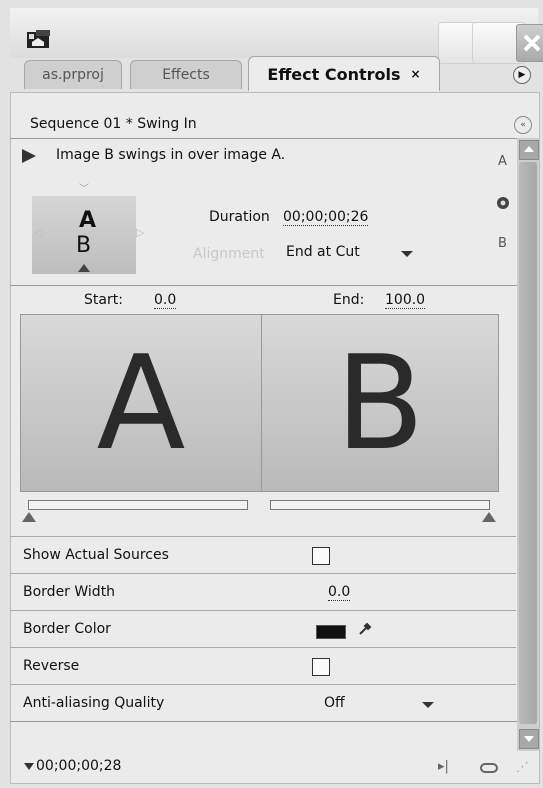 This screenshot has height=788, width=543. What do you see at coordinates (522, 767) in the screenshot?
I see `resize-grip-icon: ⋰` at bounding box center [522, 767].